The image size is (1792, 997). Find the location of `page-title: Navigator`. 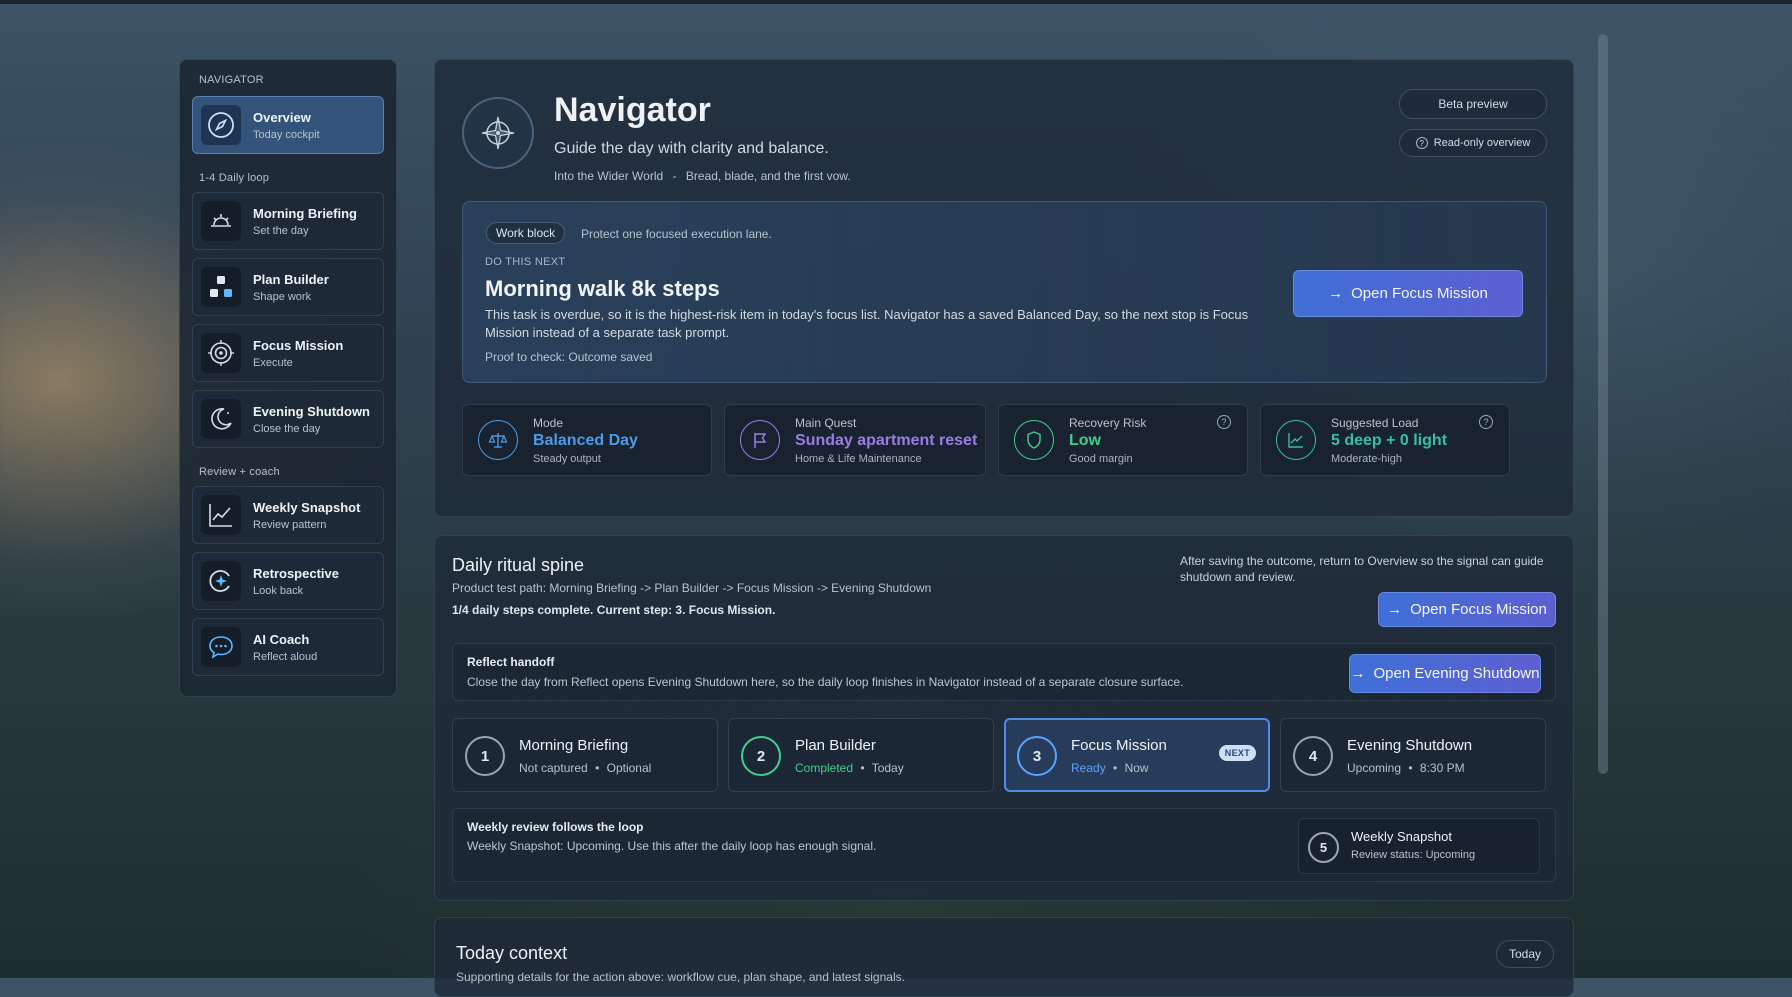

page-title: Navigator is located at coordinates (632, 110).